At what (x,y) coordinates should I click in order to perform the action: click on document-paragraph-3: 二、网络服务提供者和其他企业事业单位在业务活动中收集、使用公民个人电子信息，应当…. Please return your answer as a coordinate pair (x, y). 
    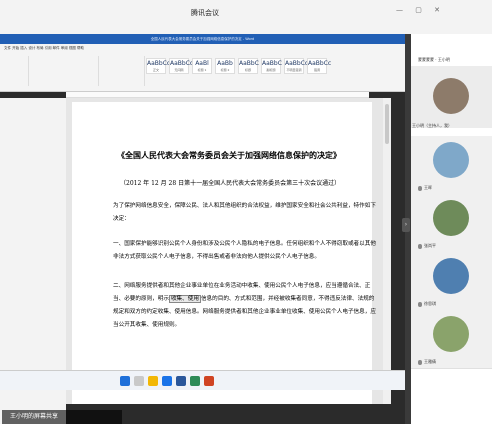
    Looking at the image, I should click on (245, 306).